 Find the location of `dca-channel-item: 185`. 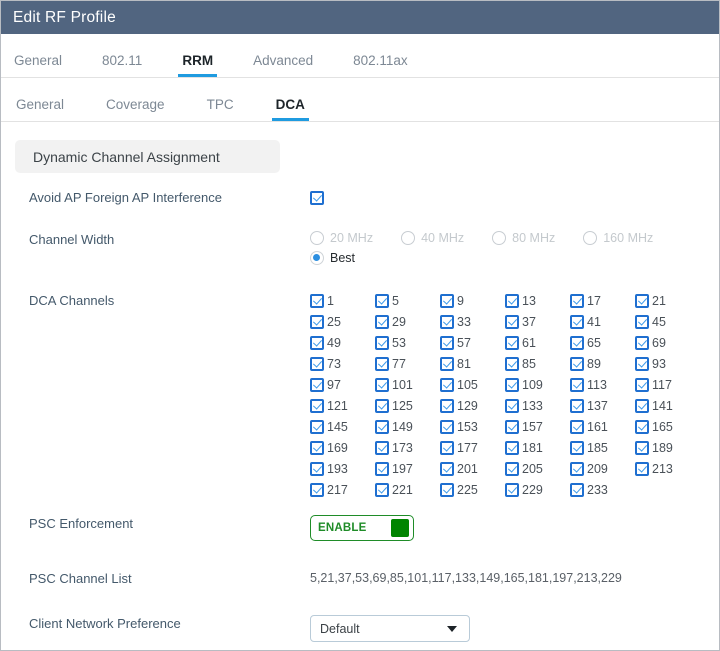

dca-channel-item: 185 is located at coordinates (602, 447).